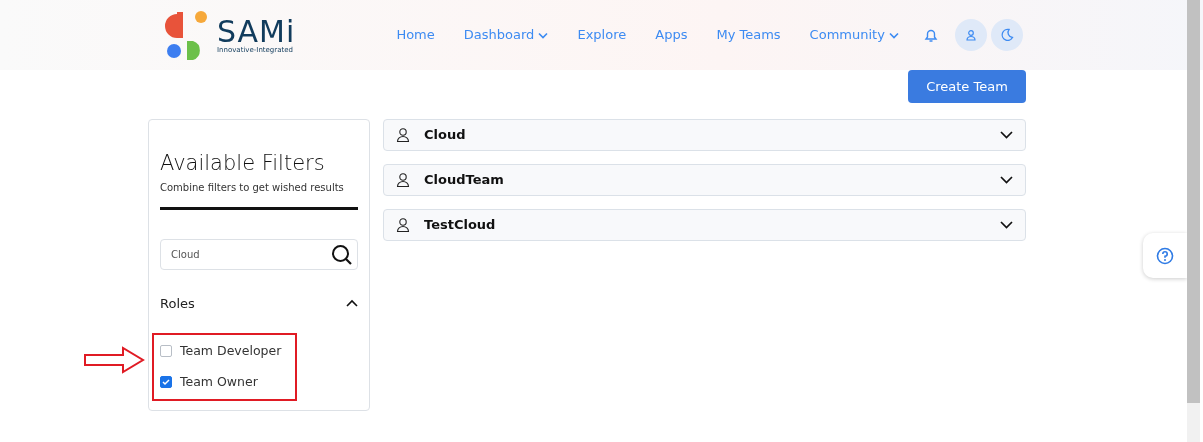 This screenshot has width=1203, height=442. I want to click on search-field: Cloud, so click(259, 254).